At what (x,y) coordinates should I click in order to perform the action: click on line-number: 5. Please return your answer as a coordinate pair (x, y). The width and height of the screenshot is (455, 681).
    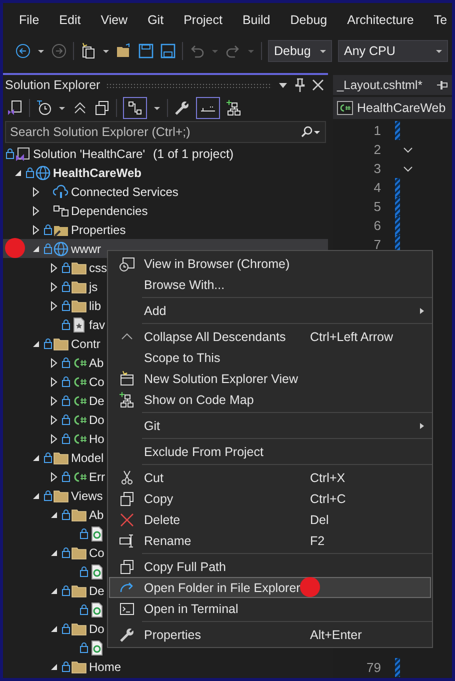
    Looking at the image, I should click on (377, 206).